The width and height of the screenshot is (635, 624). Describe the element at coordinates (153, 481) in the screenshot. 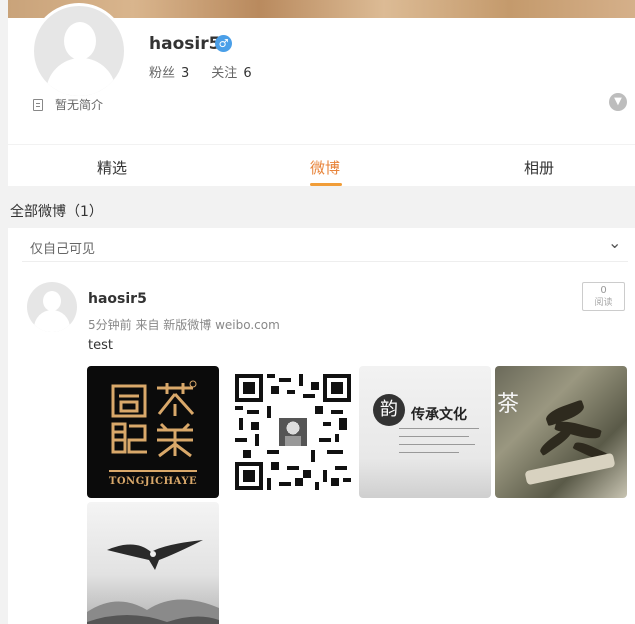

I see `logo-brand-text: TONGJICHAYE` at that location.